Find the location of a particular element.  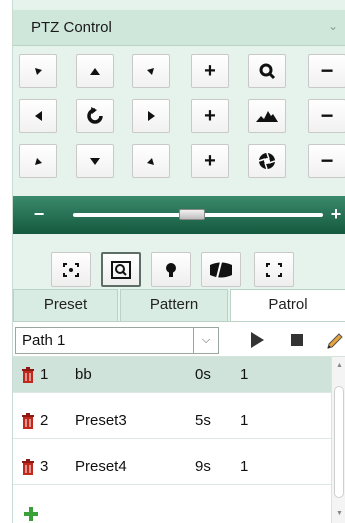

stop-icon is located at coordinates (297, 340).